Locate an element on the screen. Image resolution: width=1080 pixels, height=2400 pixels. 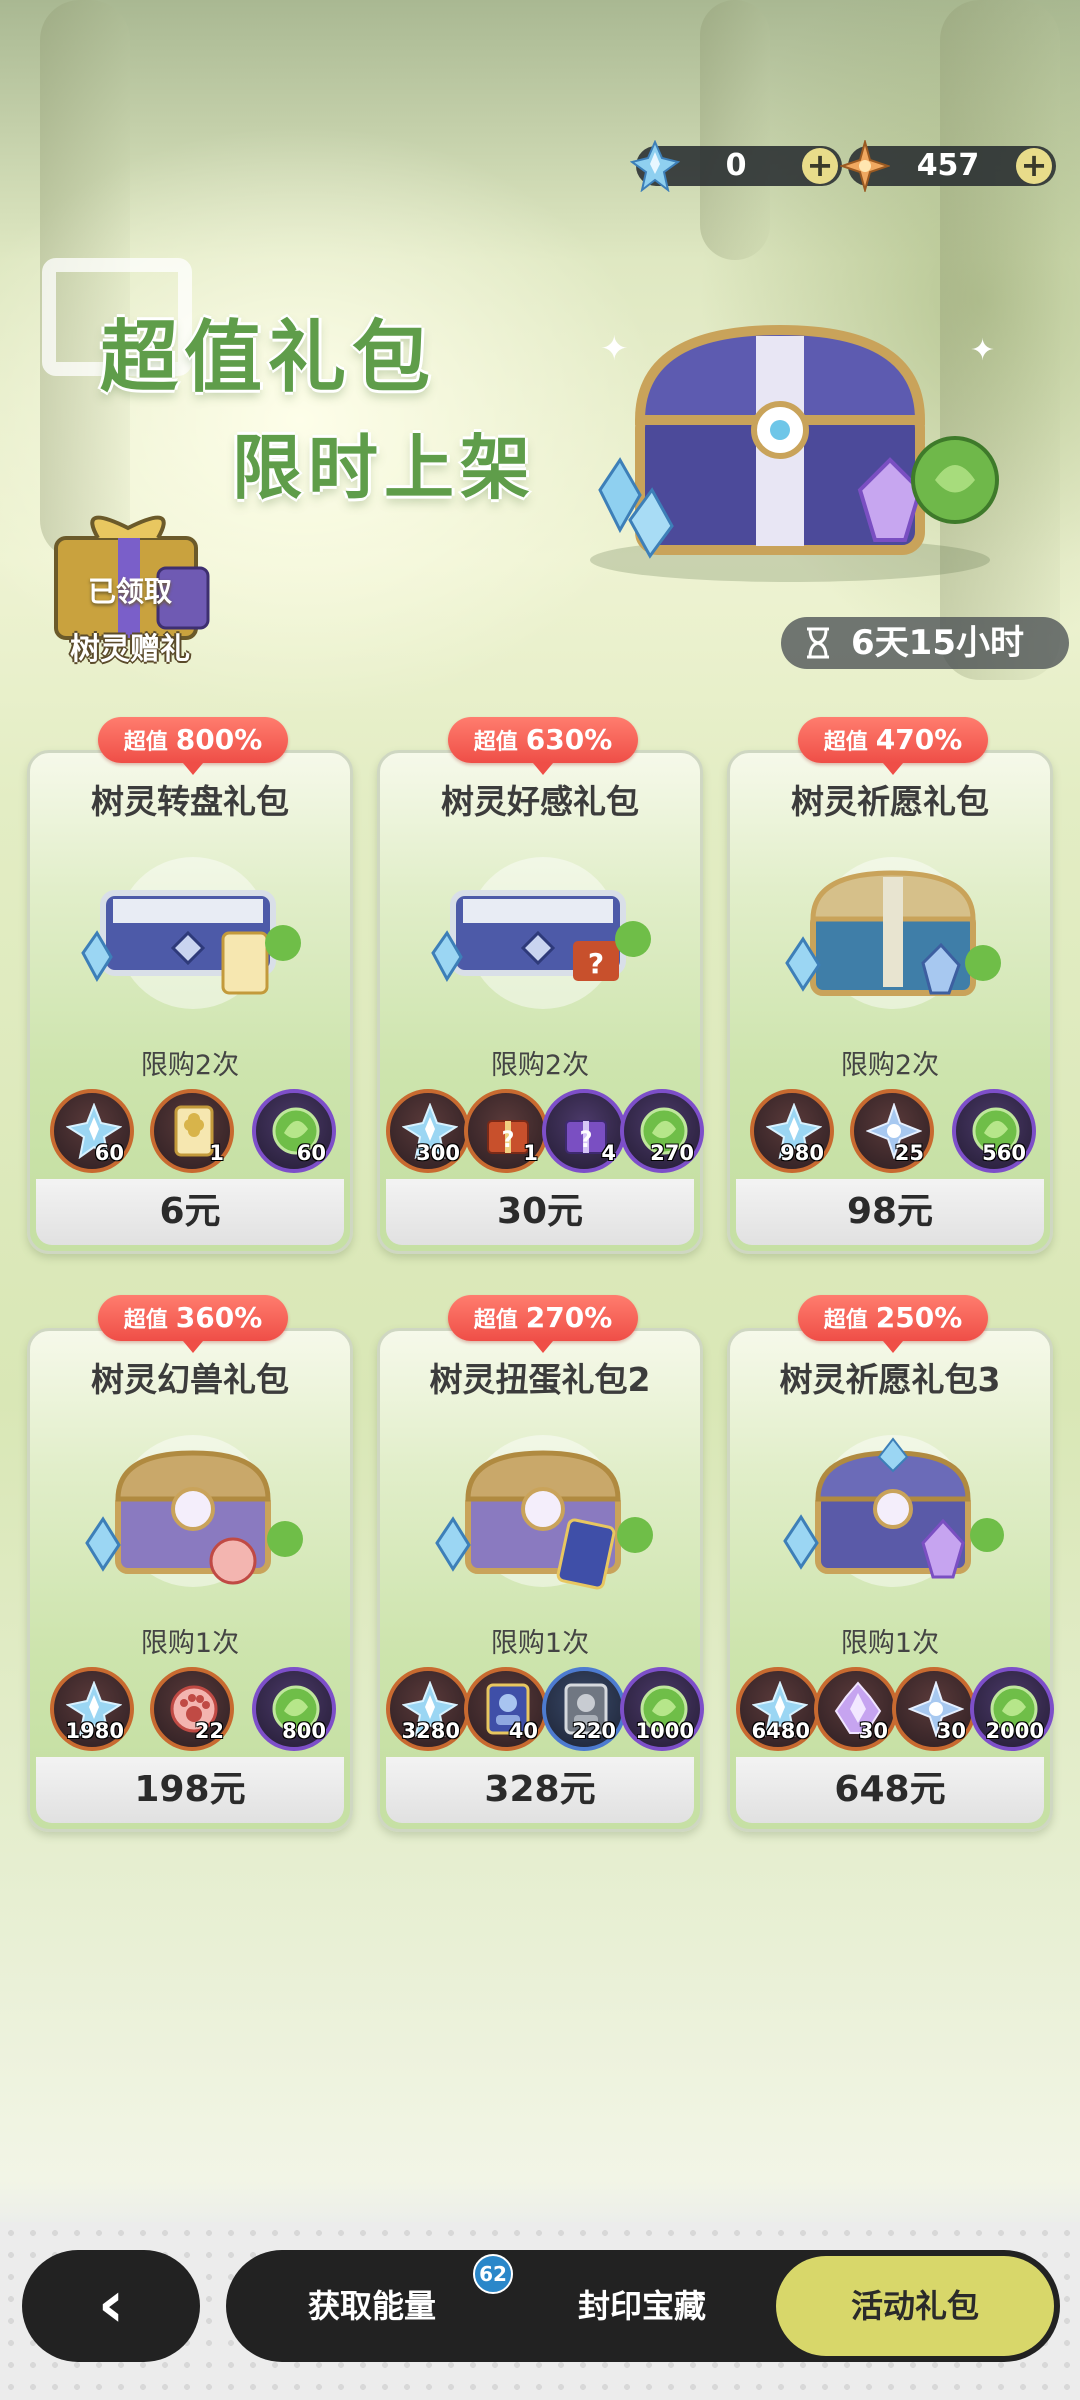
reward-item: 2000 is located at coordinates (1012, 1709).